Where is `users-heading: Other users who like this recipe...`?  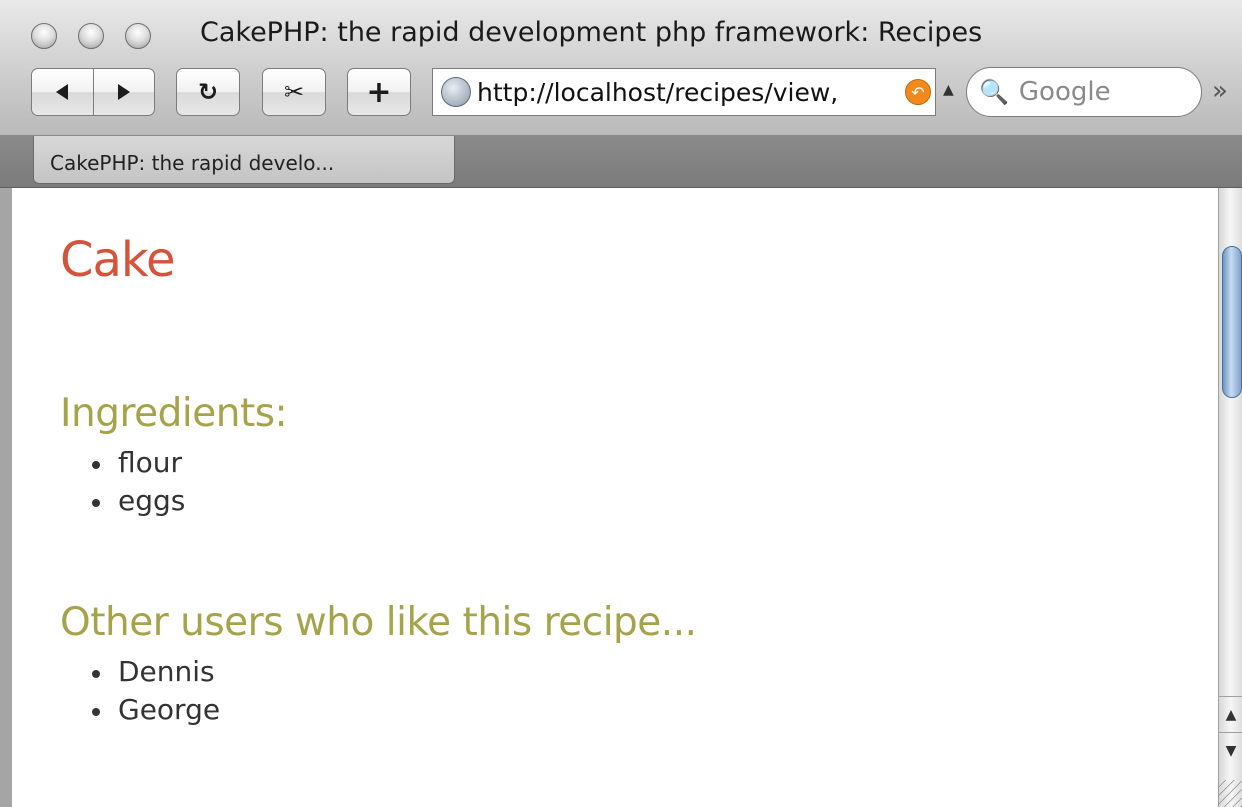
users-heading: Other users who like this recipe... is located at coordinates (378, 622).